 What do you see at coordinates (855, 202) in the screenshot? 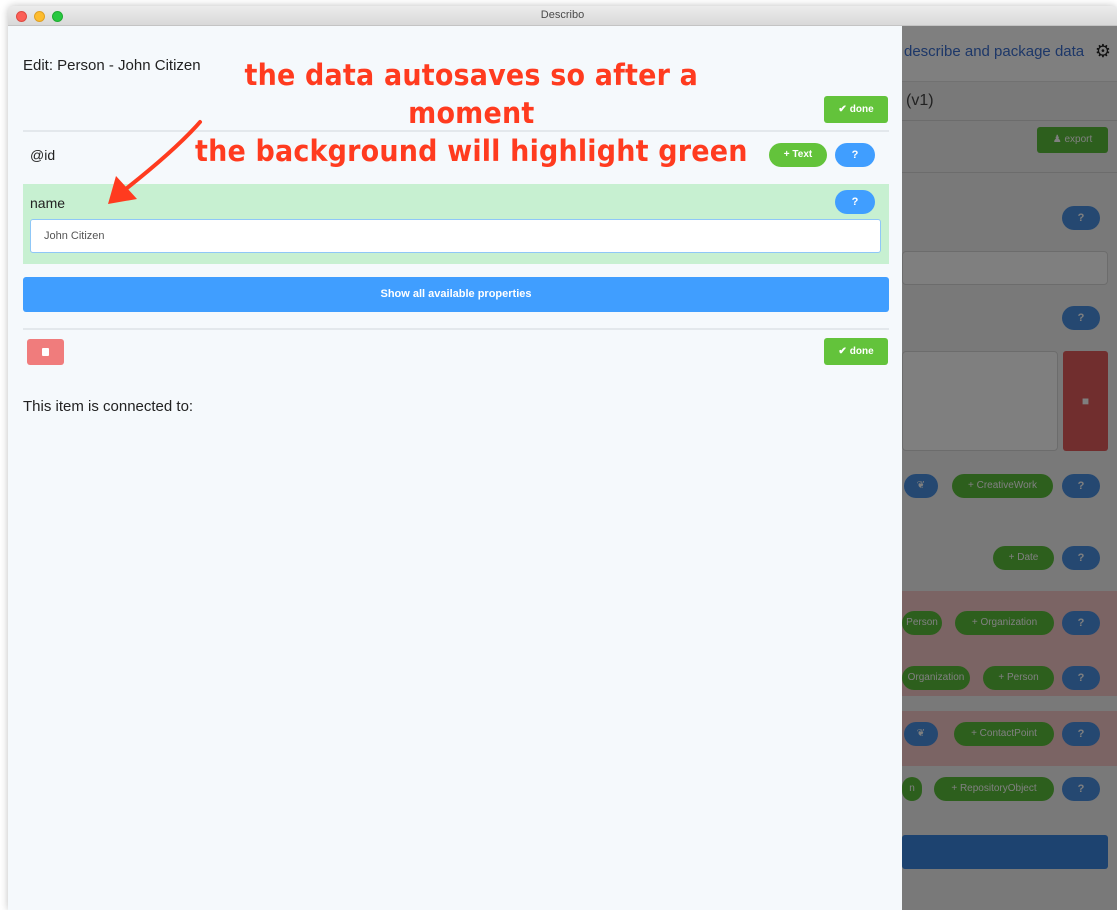
I see `name-help-button: ?` at bounding box center [855, 202].